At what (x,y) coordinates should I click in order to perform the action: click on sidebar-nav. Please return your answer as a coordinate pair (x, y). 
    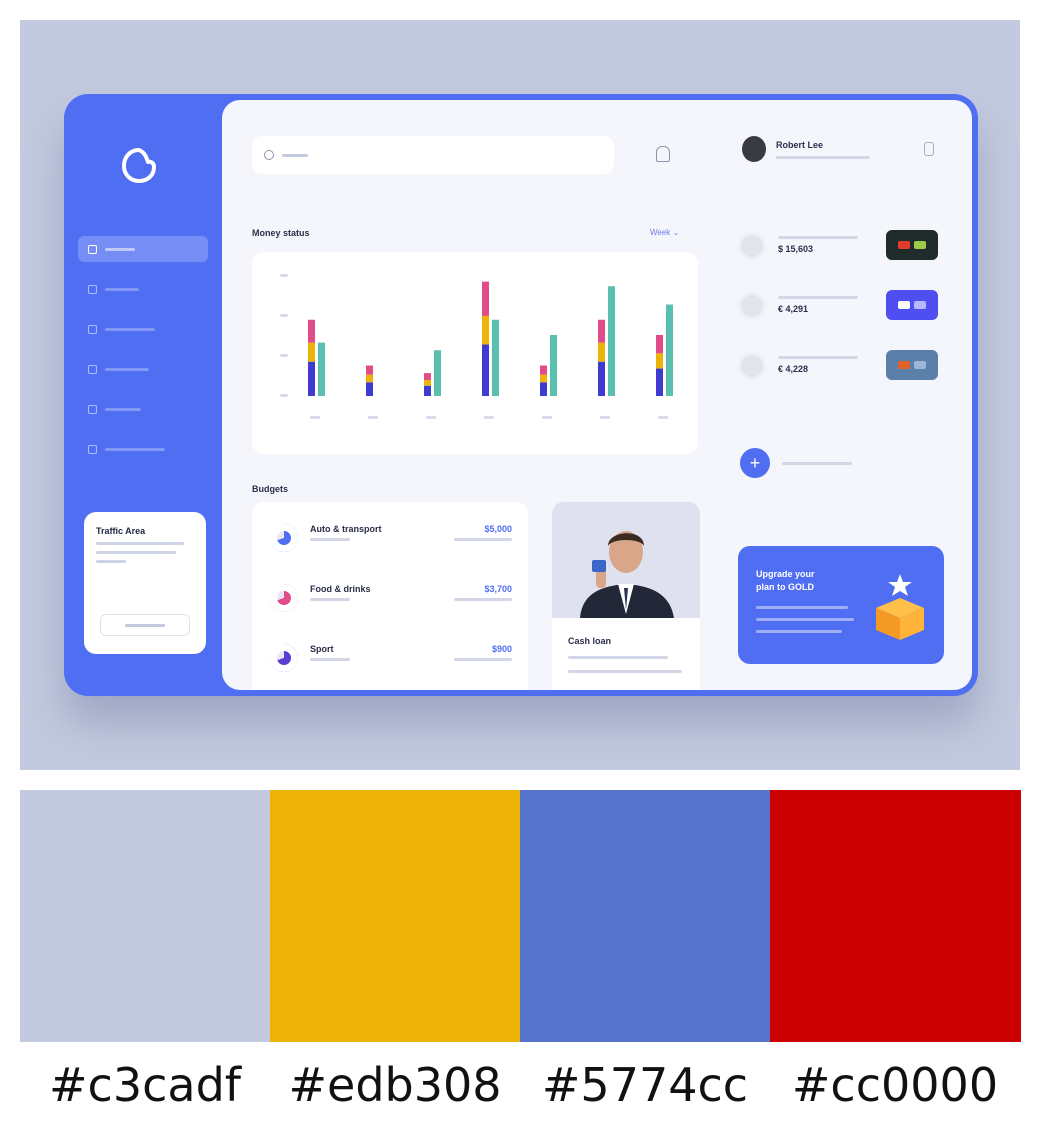
    Looking at the image, I should click on (143, 356).